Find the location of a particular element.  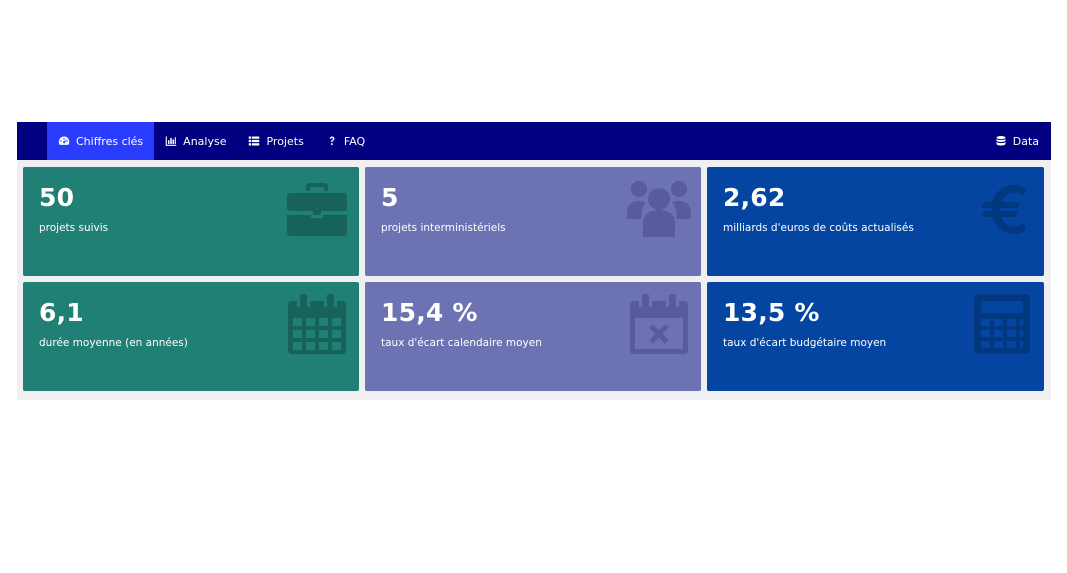

stat-card-ecart-budgetaire: 13,5 % taux d'écart budgétaire moyen is located at coordinates (875, 336).